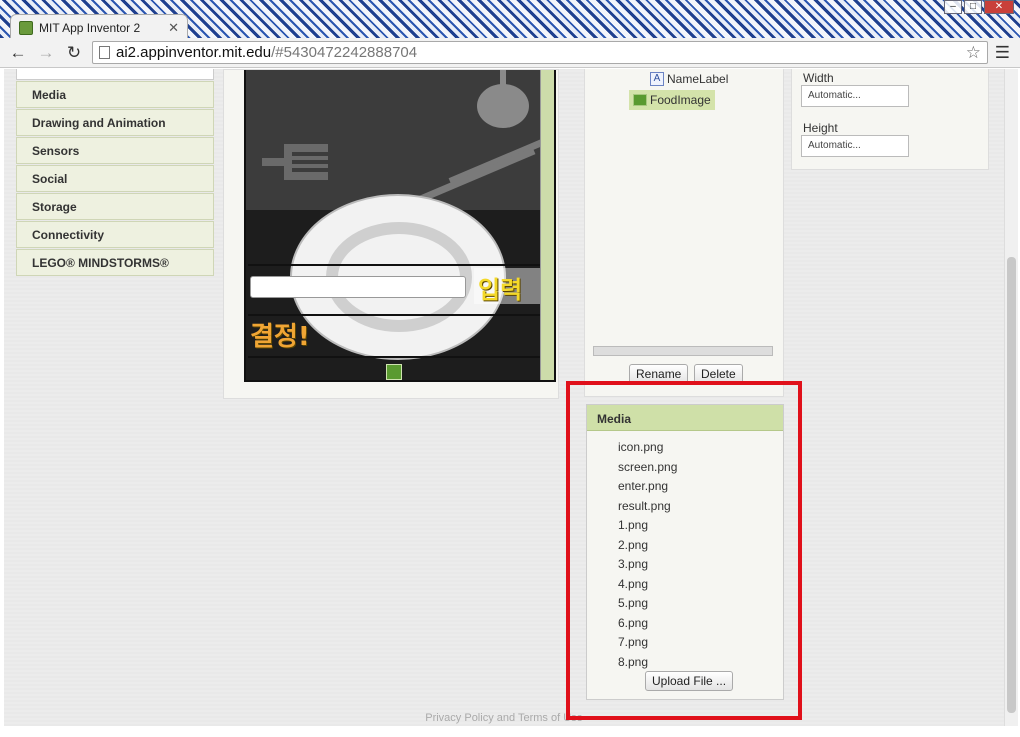 The height and width of the screenshot is (737, 1020). Describe the element at coordinates (400, 226) in the screenshot. I see `phone-preview: 입력 결정!` at that location.